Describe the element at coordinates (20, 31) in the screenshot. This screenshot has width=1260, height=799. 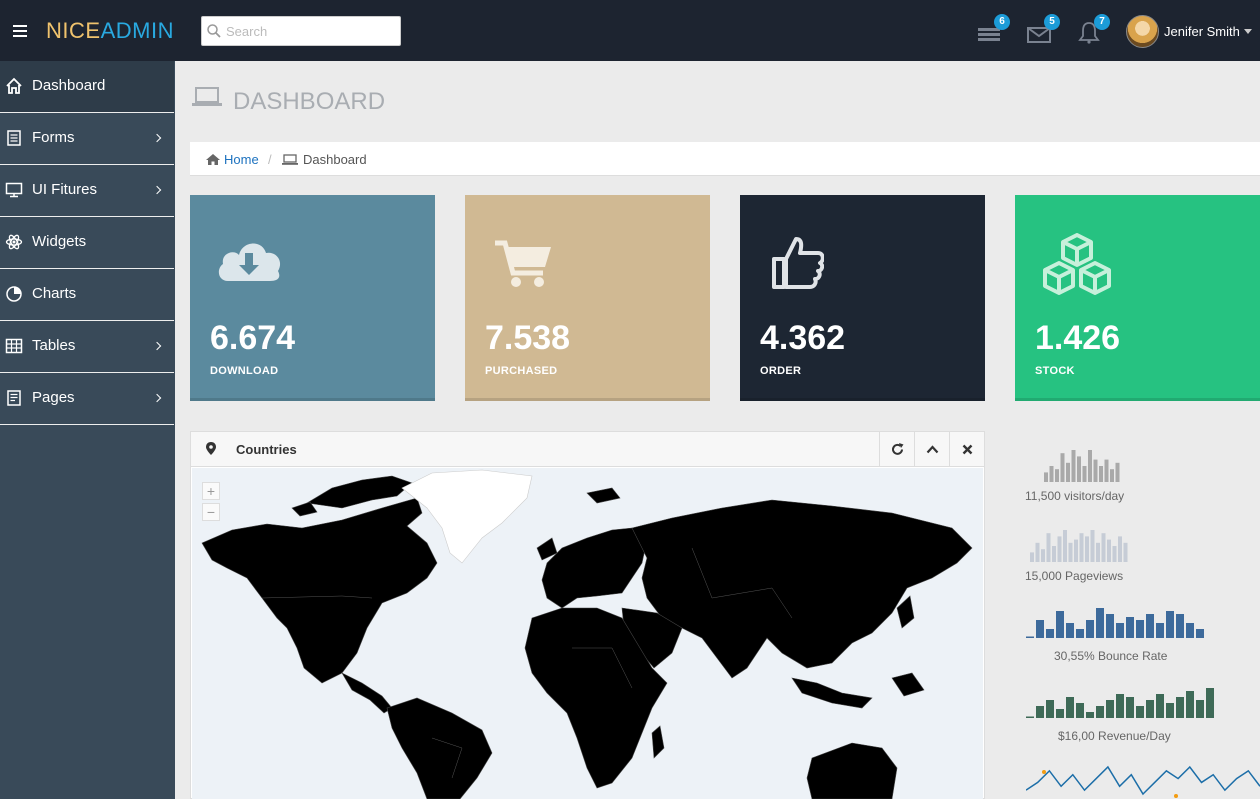
I see `menu-toggle-icon` at that location.